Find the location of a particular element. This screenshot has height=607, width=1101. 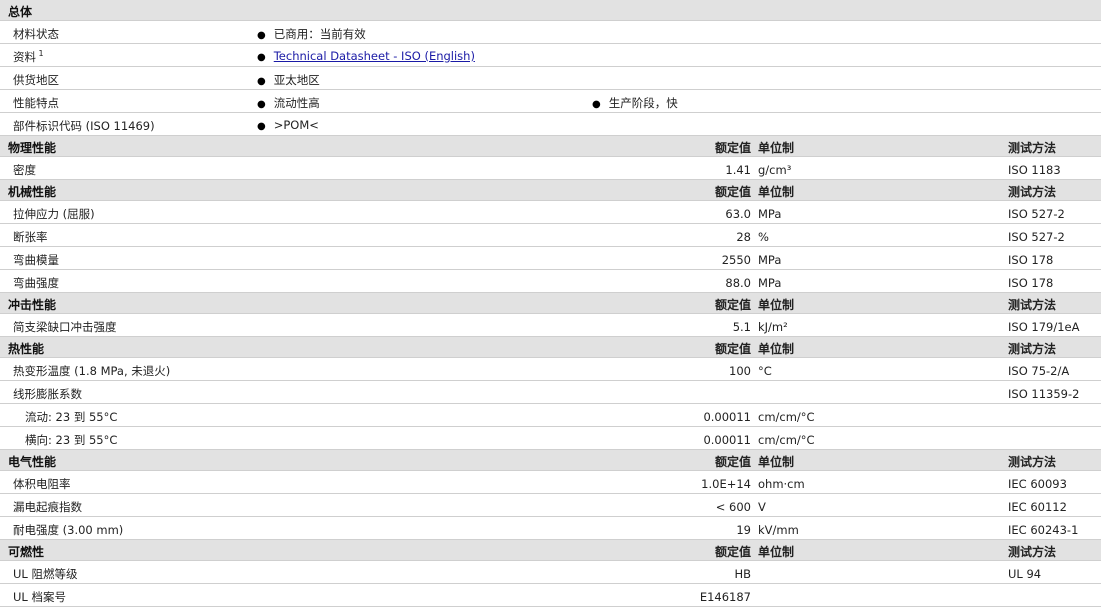

property-name: 漏电起痕指数 is located at coordinates (47, 507).